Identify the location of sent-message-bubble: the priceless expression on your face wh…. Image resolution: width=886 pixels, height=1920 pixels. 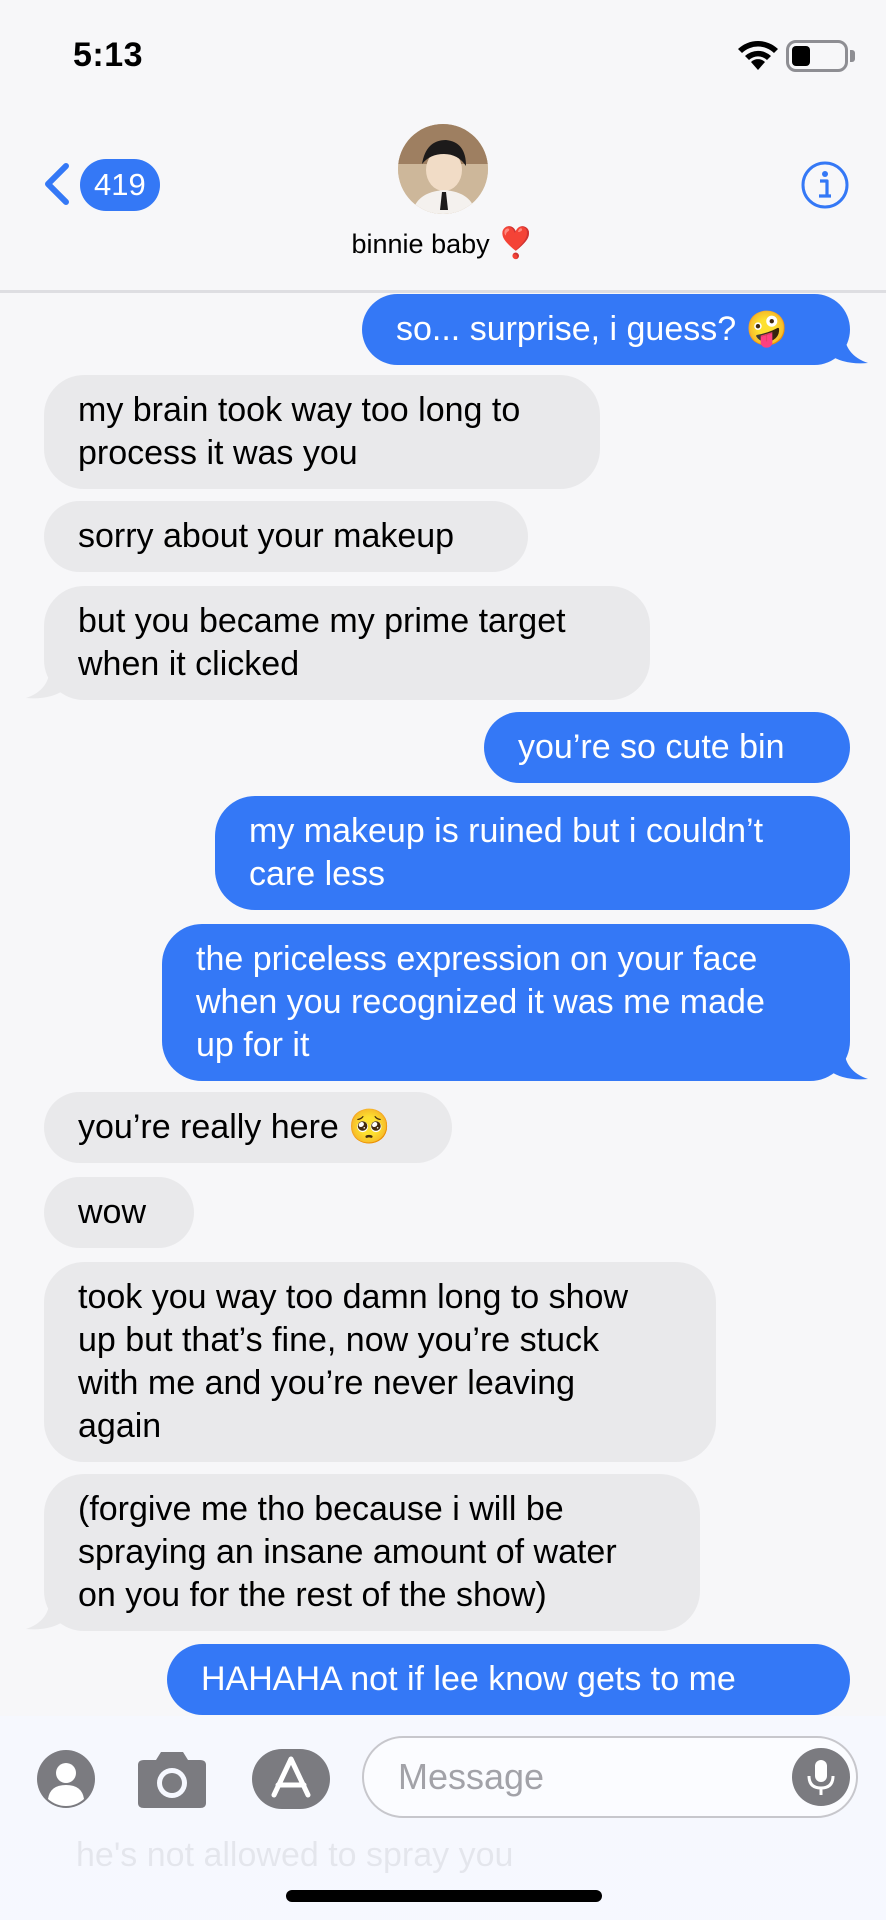
(506, 1002).